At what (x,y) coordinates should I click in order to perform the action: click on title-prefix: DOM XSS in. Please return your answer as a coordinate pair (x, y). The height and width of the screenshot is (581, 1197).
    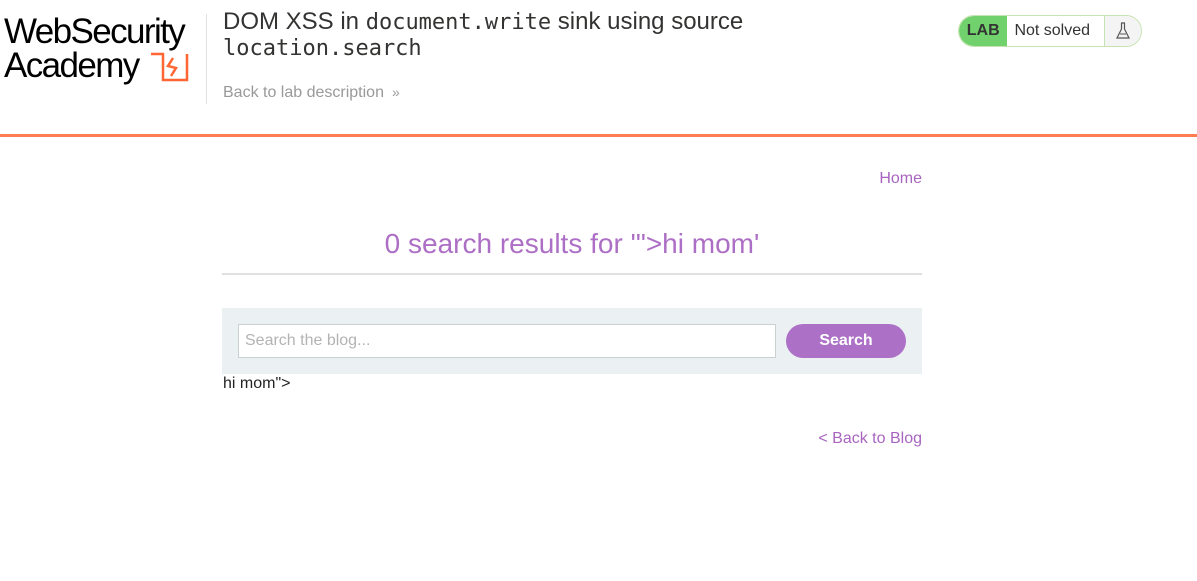
    Looking at the image, I should click on (294, 21).